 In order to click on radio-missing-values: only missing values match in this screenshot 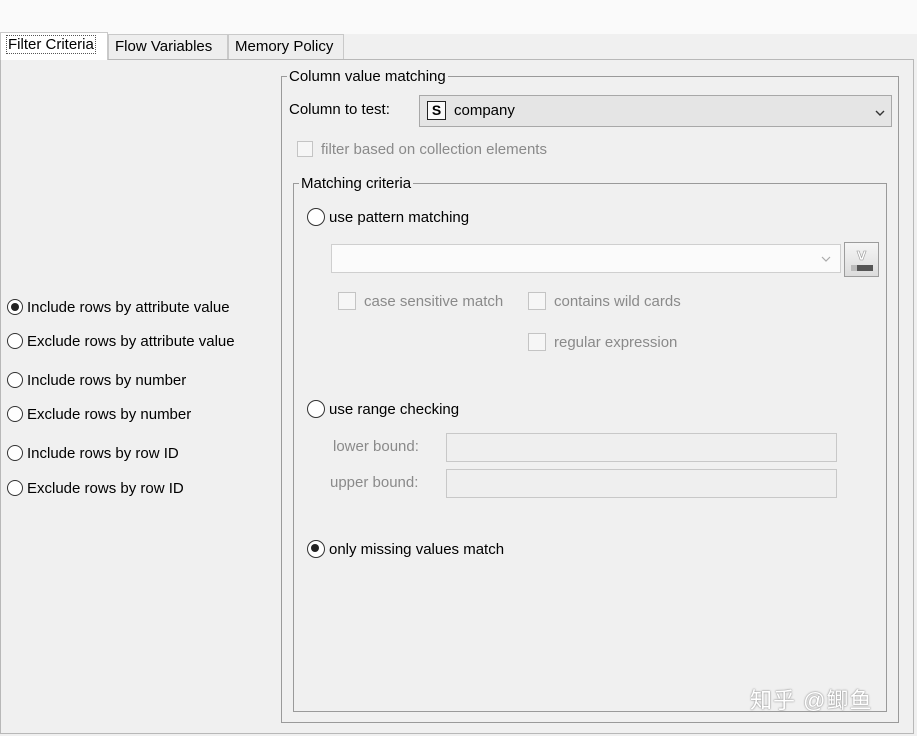, I will do `click(405, 549)`.